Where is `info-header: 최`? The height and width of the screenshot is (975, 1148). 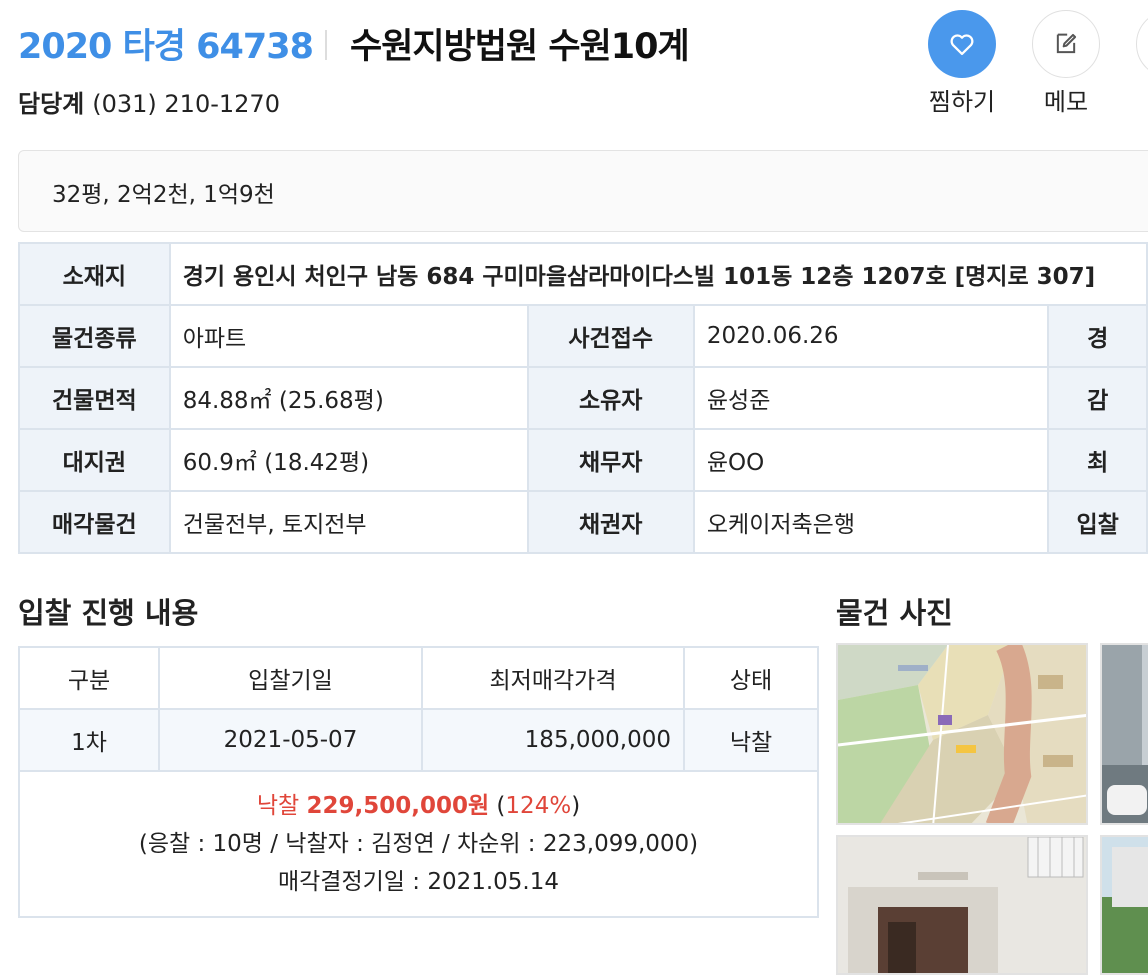 info-header: 최 is located at coordinates (1097, 460).